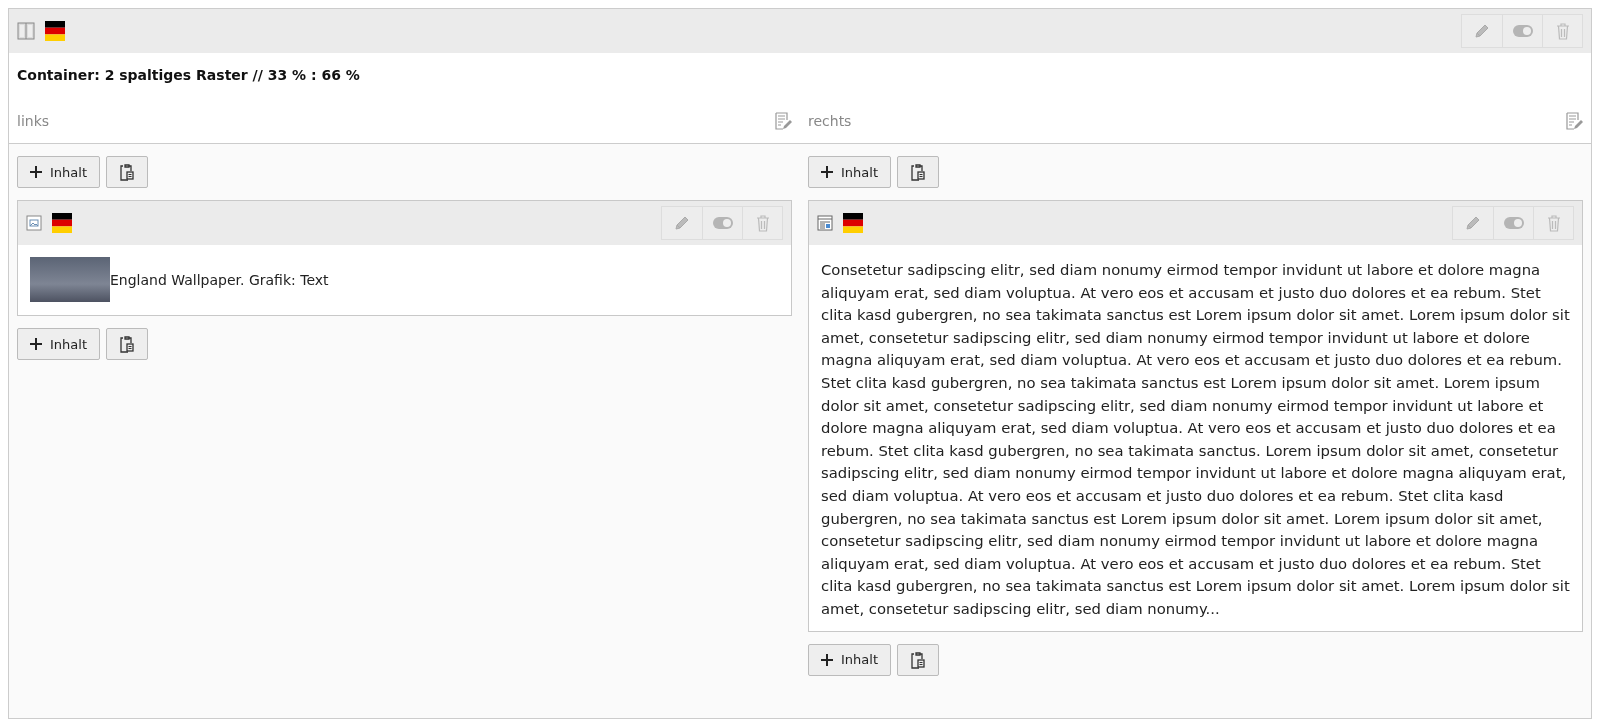 The image size is (1600, 725). What do you see at coordinates (26, 31) in the screenshot?
I see `columns-icon` at bounding box center [26, 31].